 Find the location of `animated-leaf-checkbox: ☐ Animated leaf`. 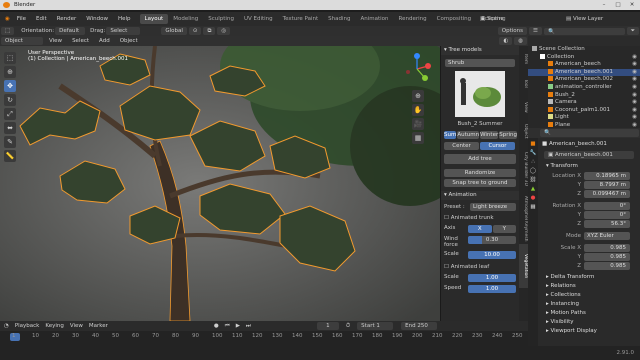

animated-leaf-checkbox: ☐ Animated leaf is located at coordinates (480, 267).